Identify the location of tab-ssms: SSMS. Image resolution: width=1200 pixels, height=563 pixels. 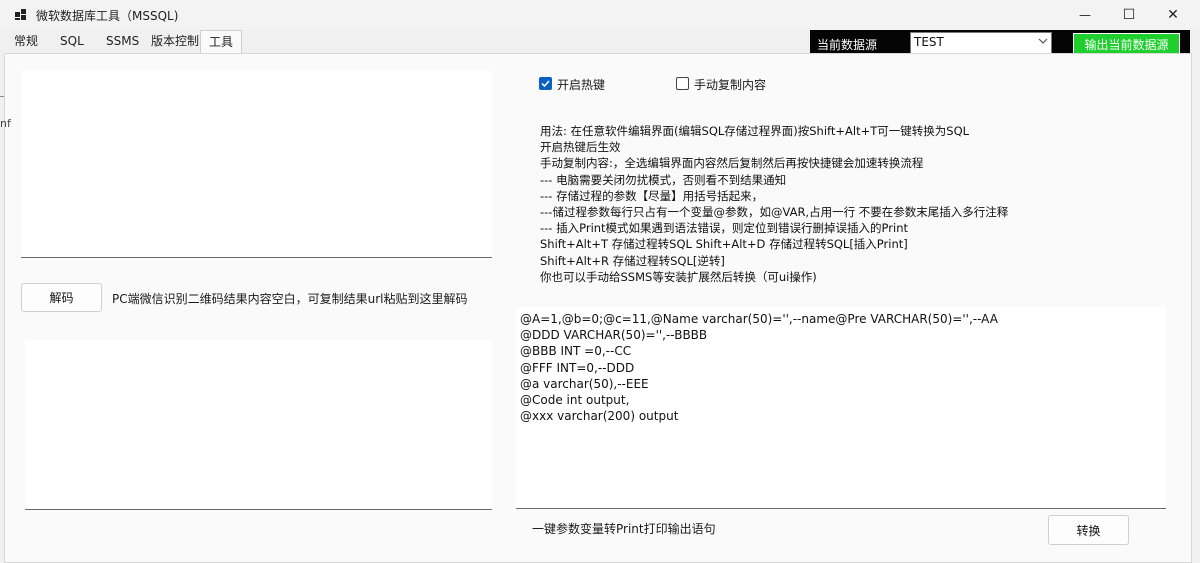
(122, 41).